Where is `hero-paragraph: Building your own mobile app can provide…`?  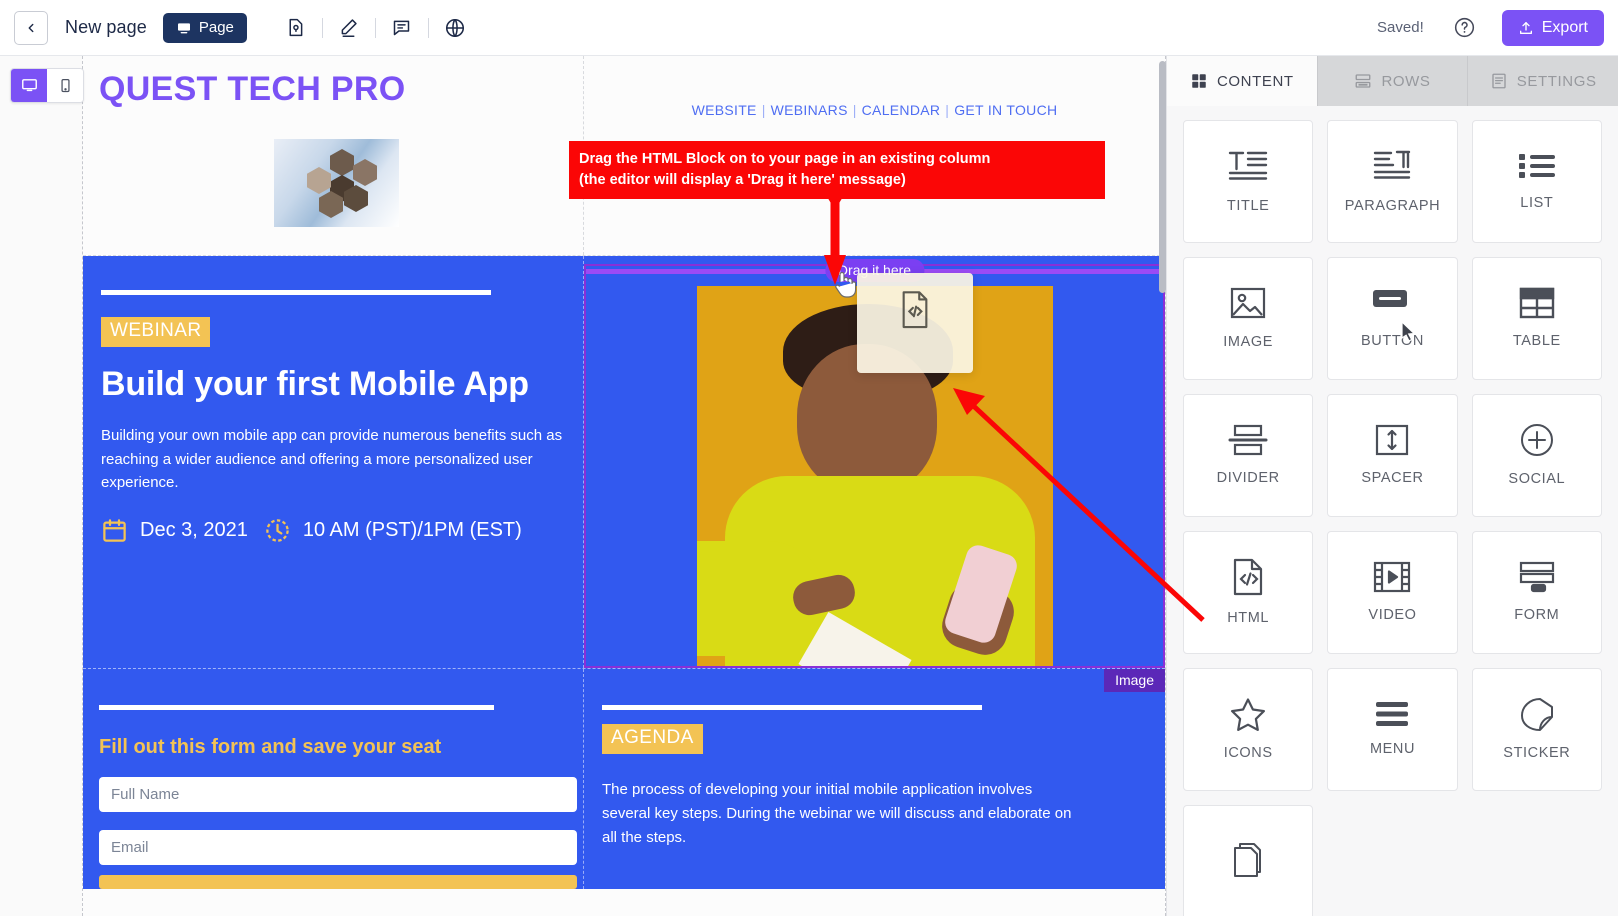 hero-paragraph: Building your own mobile app can provide… is located at coordinates (332, 459).